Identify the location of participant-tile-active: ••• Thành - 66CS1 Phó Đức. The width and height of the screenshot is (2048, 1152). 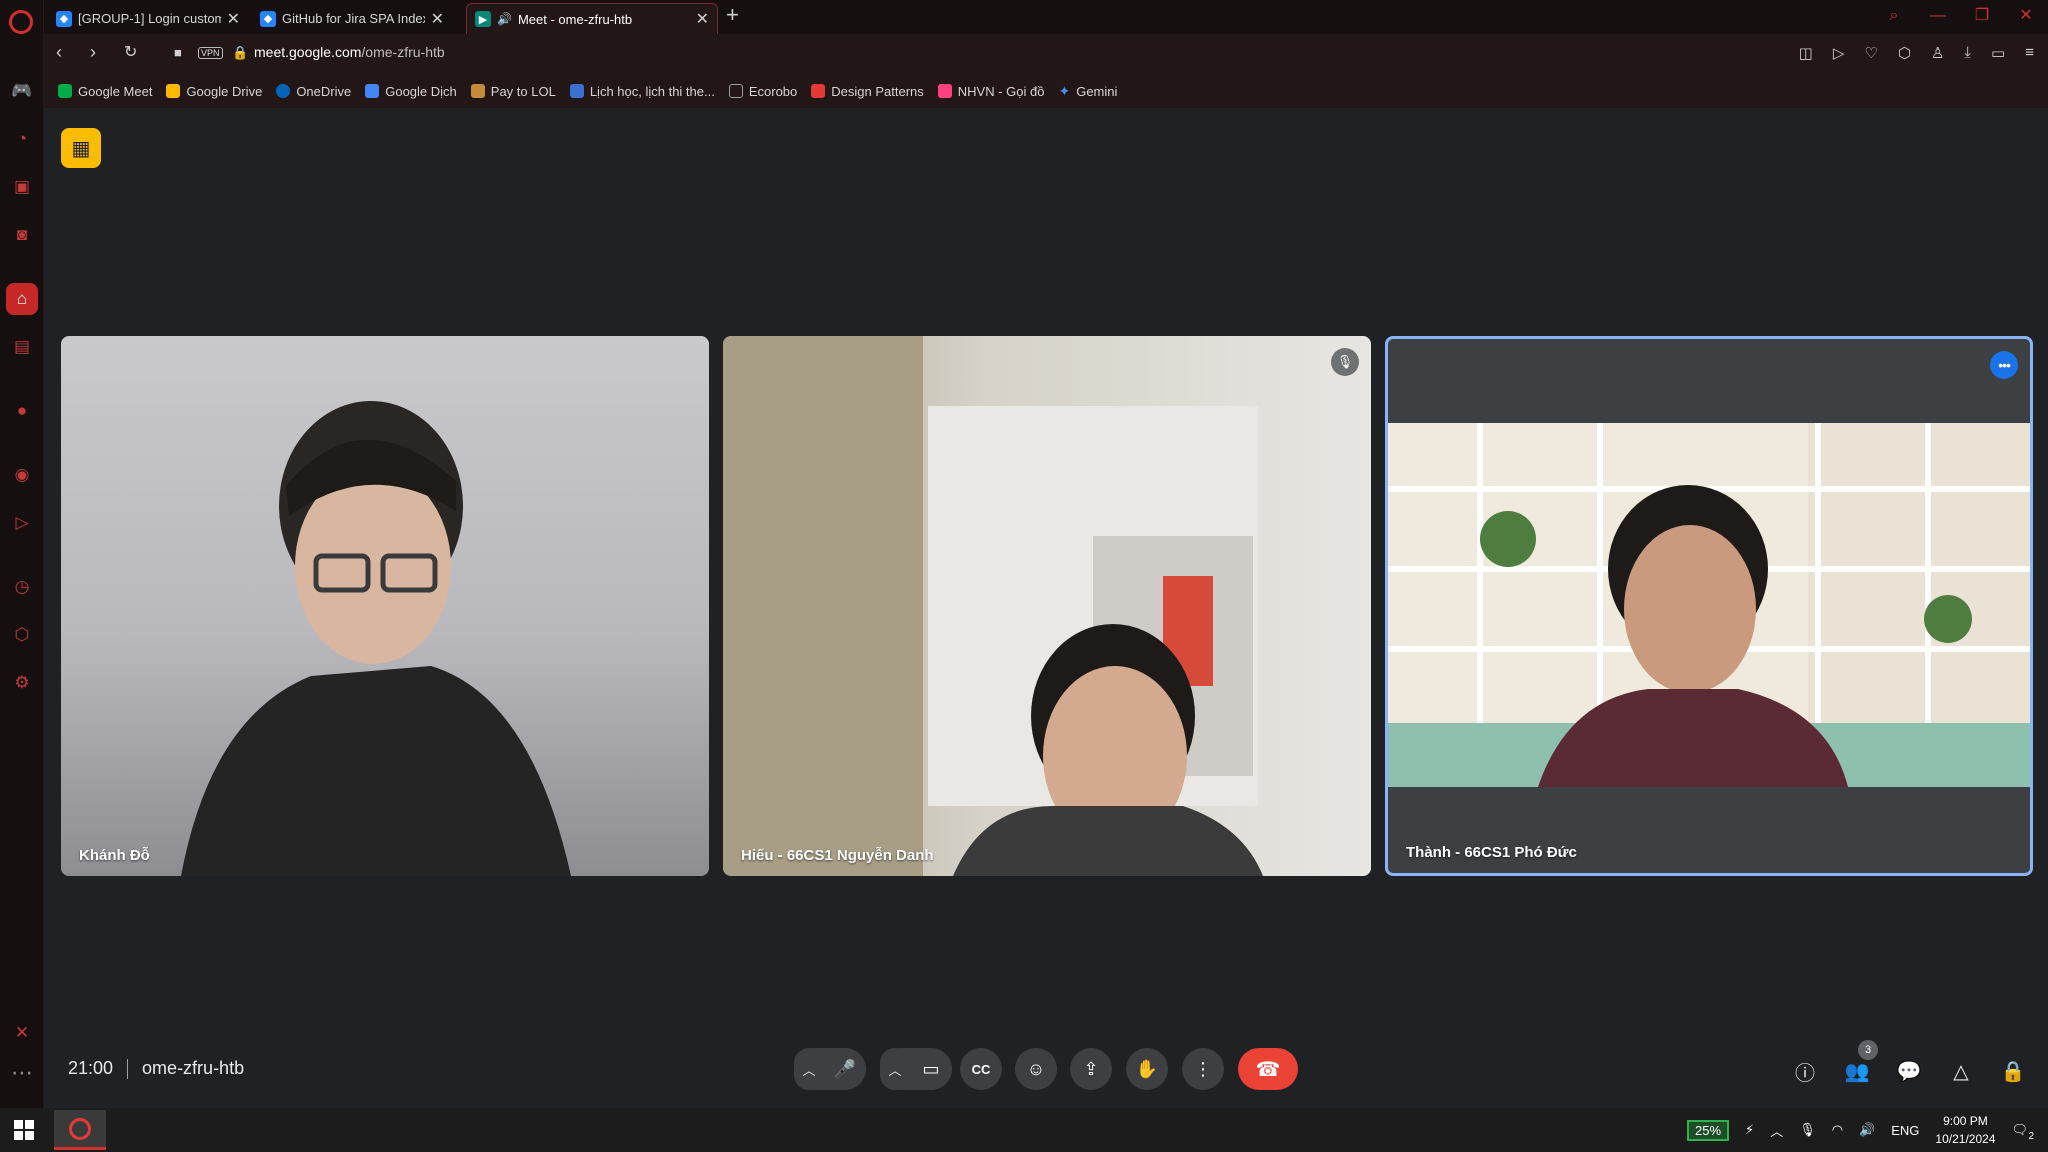
(1709, 606).